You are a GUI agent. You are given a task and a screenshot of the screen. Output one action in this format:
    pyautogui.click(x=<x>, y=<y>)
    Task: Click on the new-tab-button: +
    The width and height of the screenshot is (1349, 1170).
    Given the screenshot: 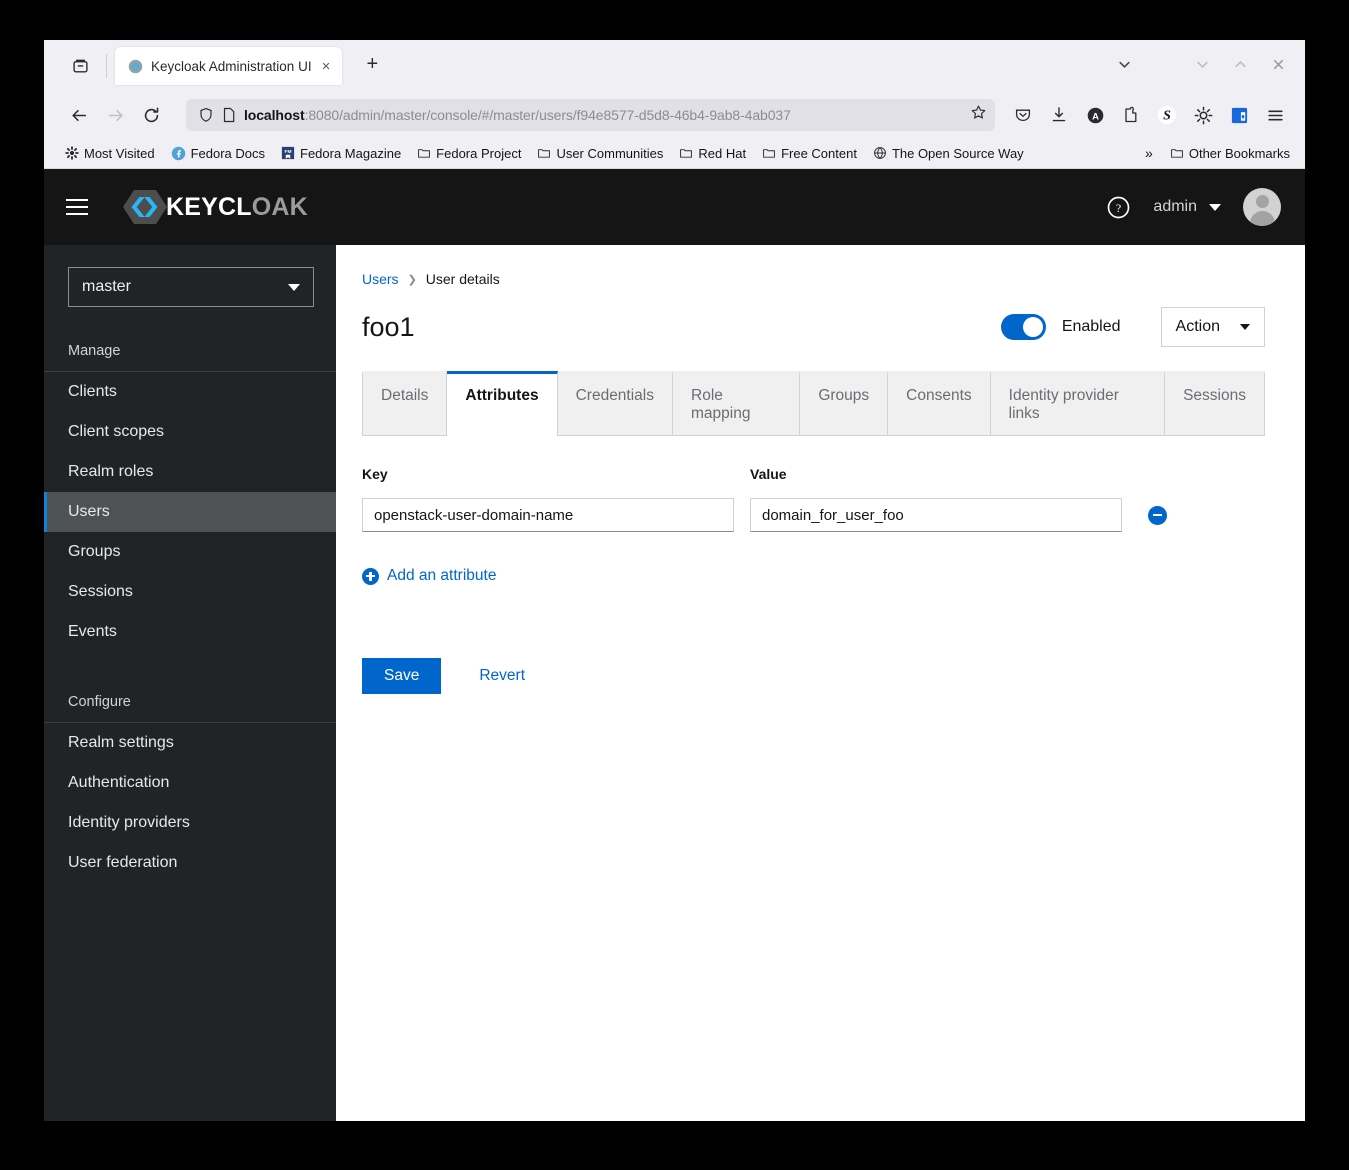 What is the action you would take?
    pyautogui.click(x=372, y=64)
    